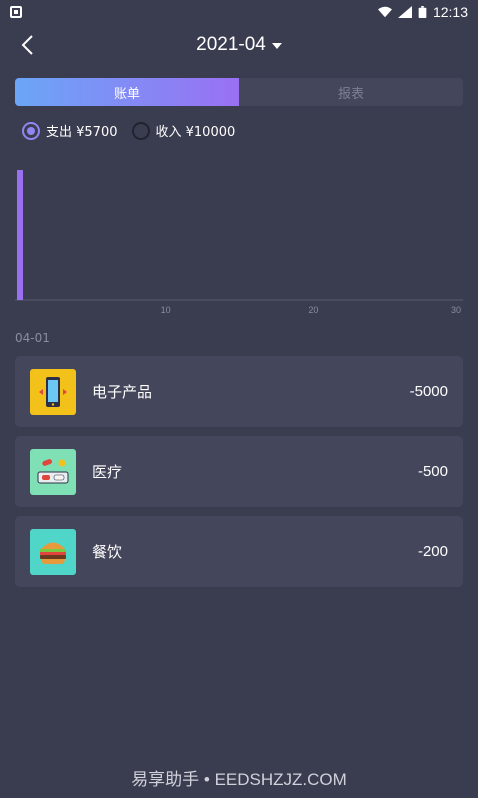 This screenshot has height=798, width=478. I want to click on notification-icon, so click(16, 12).